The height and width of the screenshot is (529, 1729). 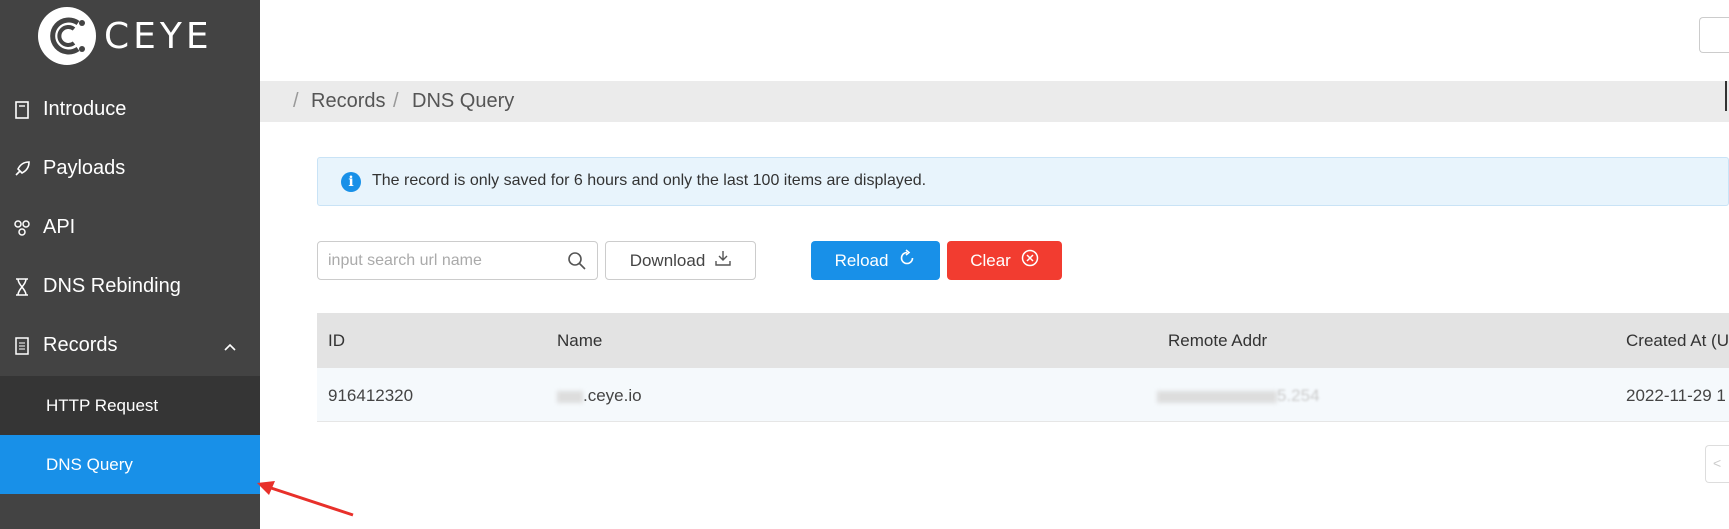 What do you see at coordinates (22, 228) in the screenshot?
I see `api-icon` at bounding box center [22, 228].